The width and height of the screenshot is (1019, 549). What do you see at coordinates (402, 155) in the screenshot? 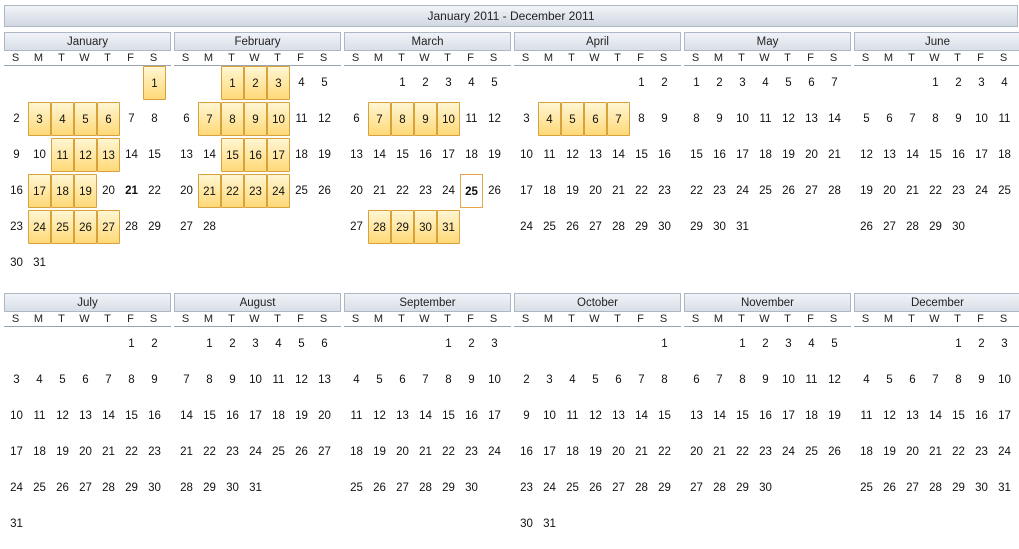
I see `day-cell: 15` at bounding box center [402, 155].